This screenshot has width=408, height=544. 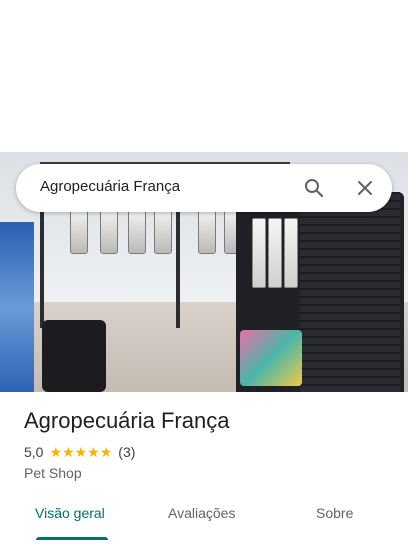 I want to click on tab-bar: Visão geral Avaliações Sobre, so click(x=204, y=520).